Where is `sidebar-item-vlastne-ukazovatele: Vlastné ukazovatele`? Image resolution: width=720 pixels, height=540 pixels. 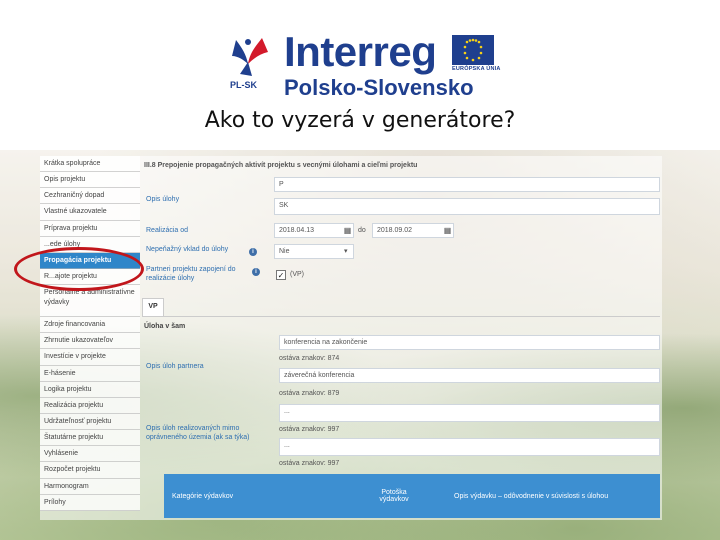 sidebar-item-vlastne-ukazovatele: Vlastné ukazovatele is located at coordinates (90, 212).